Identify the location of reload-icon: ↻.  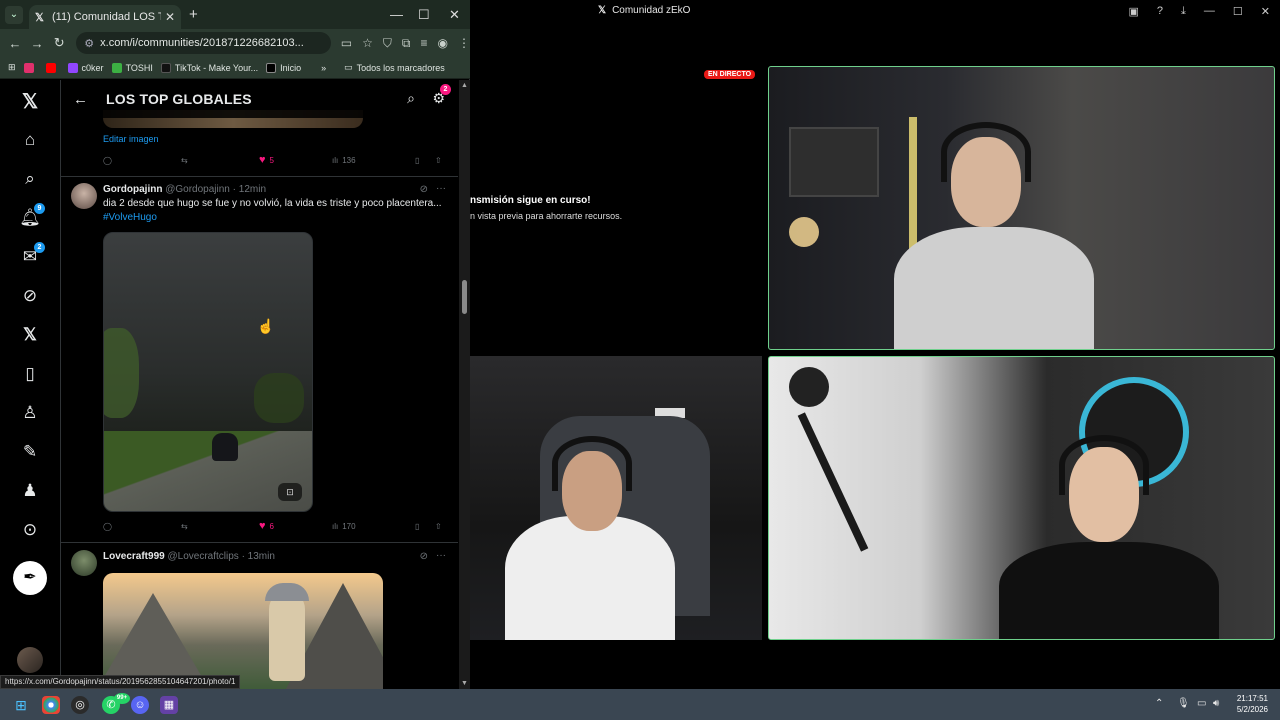
(59, 43).